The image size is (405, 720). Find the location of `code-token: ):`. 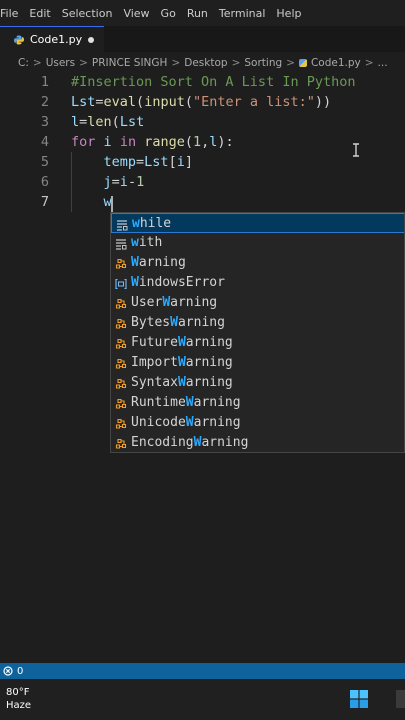

code-token: ): is located at coordinates (225, 142).